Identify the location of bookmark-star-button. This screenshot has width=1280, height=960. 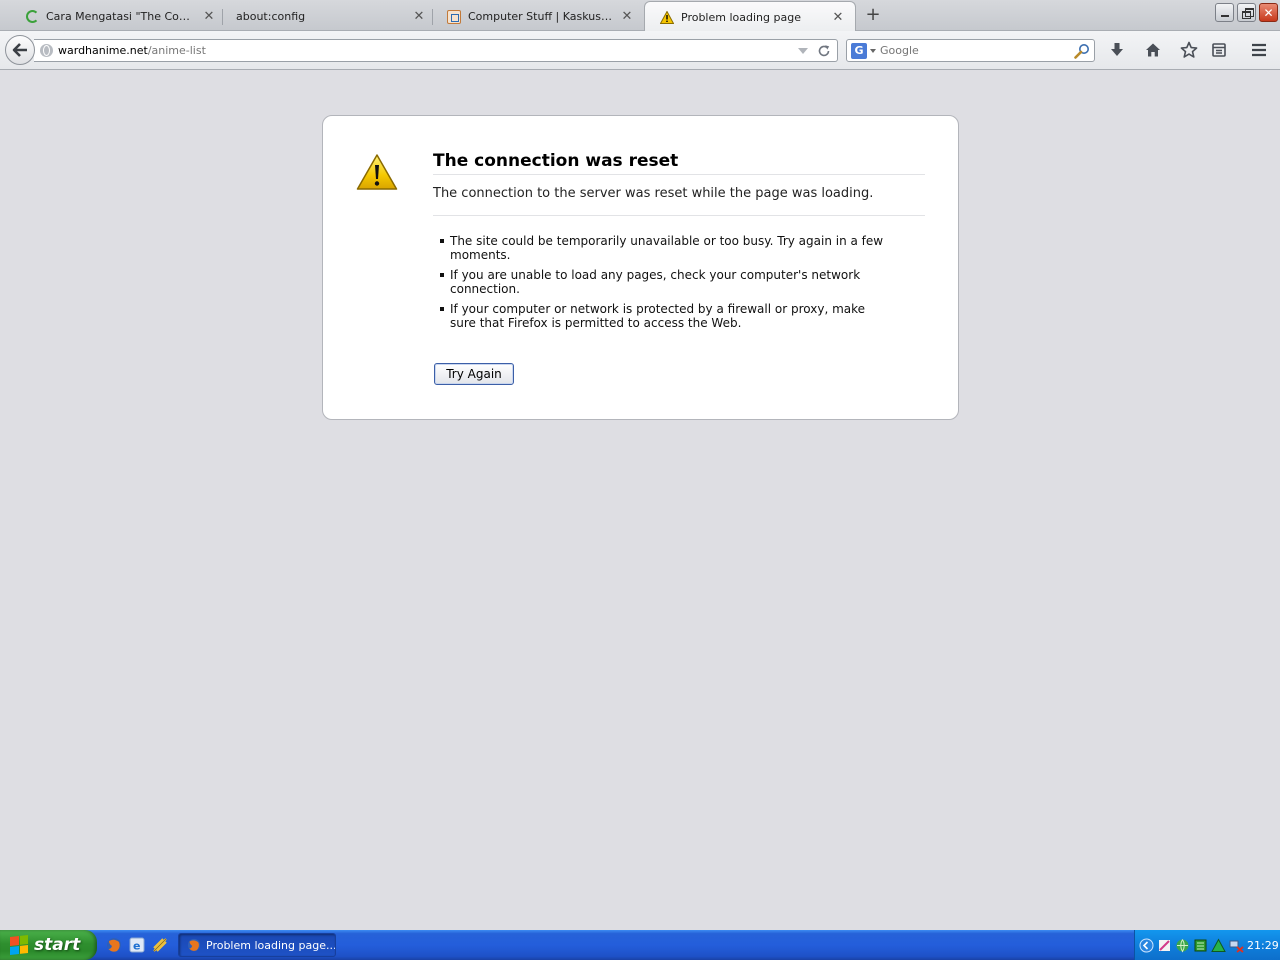
(1189, 50).